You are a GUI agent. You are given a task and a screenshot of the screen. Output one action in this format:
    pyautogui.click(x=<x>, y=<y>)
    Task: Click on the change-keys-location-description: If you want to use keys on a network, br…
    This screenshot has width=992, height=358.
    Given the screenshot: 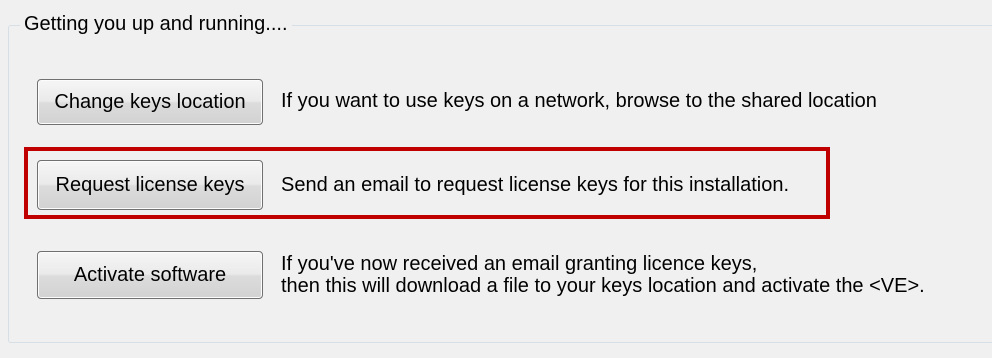 What is the action you would take?
    pyautogui.click(x=579, y=101)
    